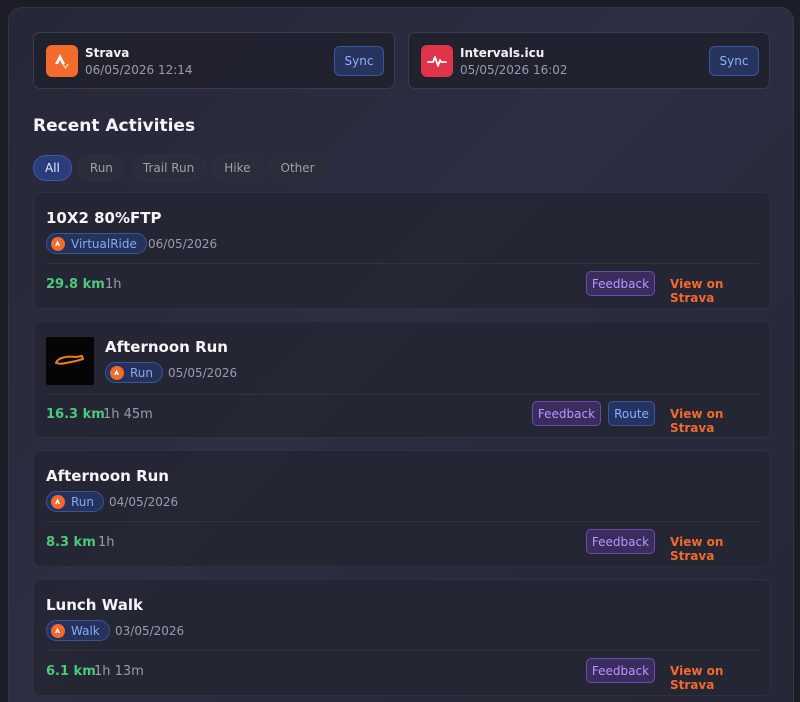 The image size is (800, 702). Describe the element at coordinates (502, 53) in the screenshot. I see `integration-name: Intervals.icu` at that location.